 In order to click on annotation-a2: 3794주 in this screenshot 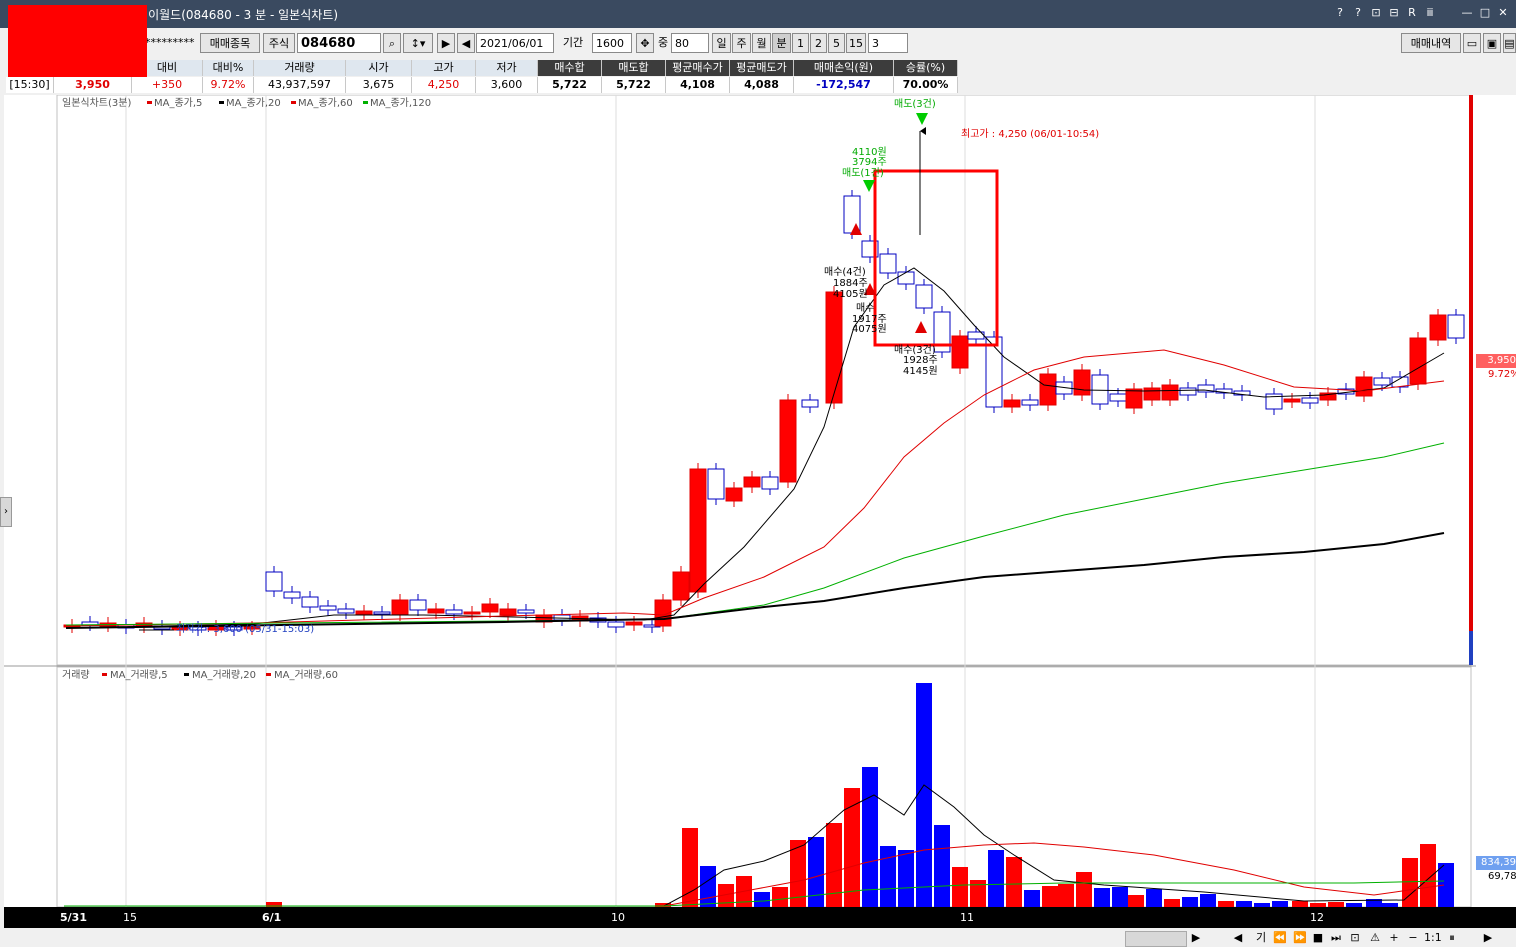, I will do `click(869, 162)`.